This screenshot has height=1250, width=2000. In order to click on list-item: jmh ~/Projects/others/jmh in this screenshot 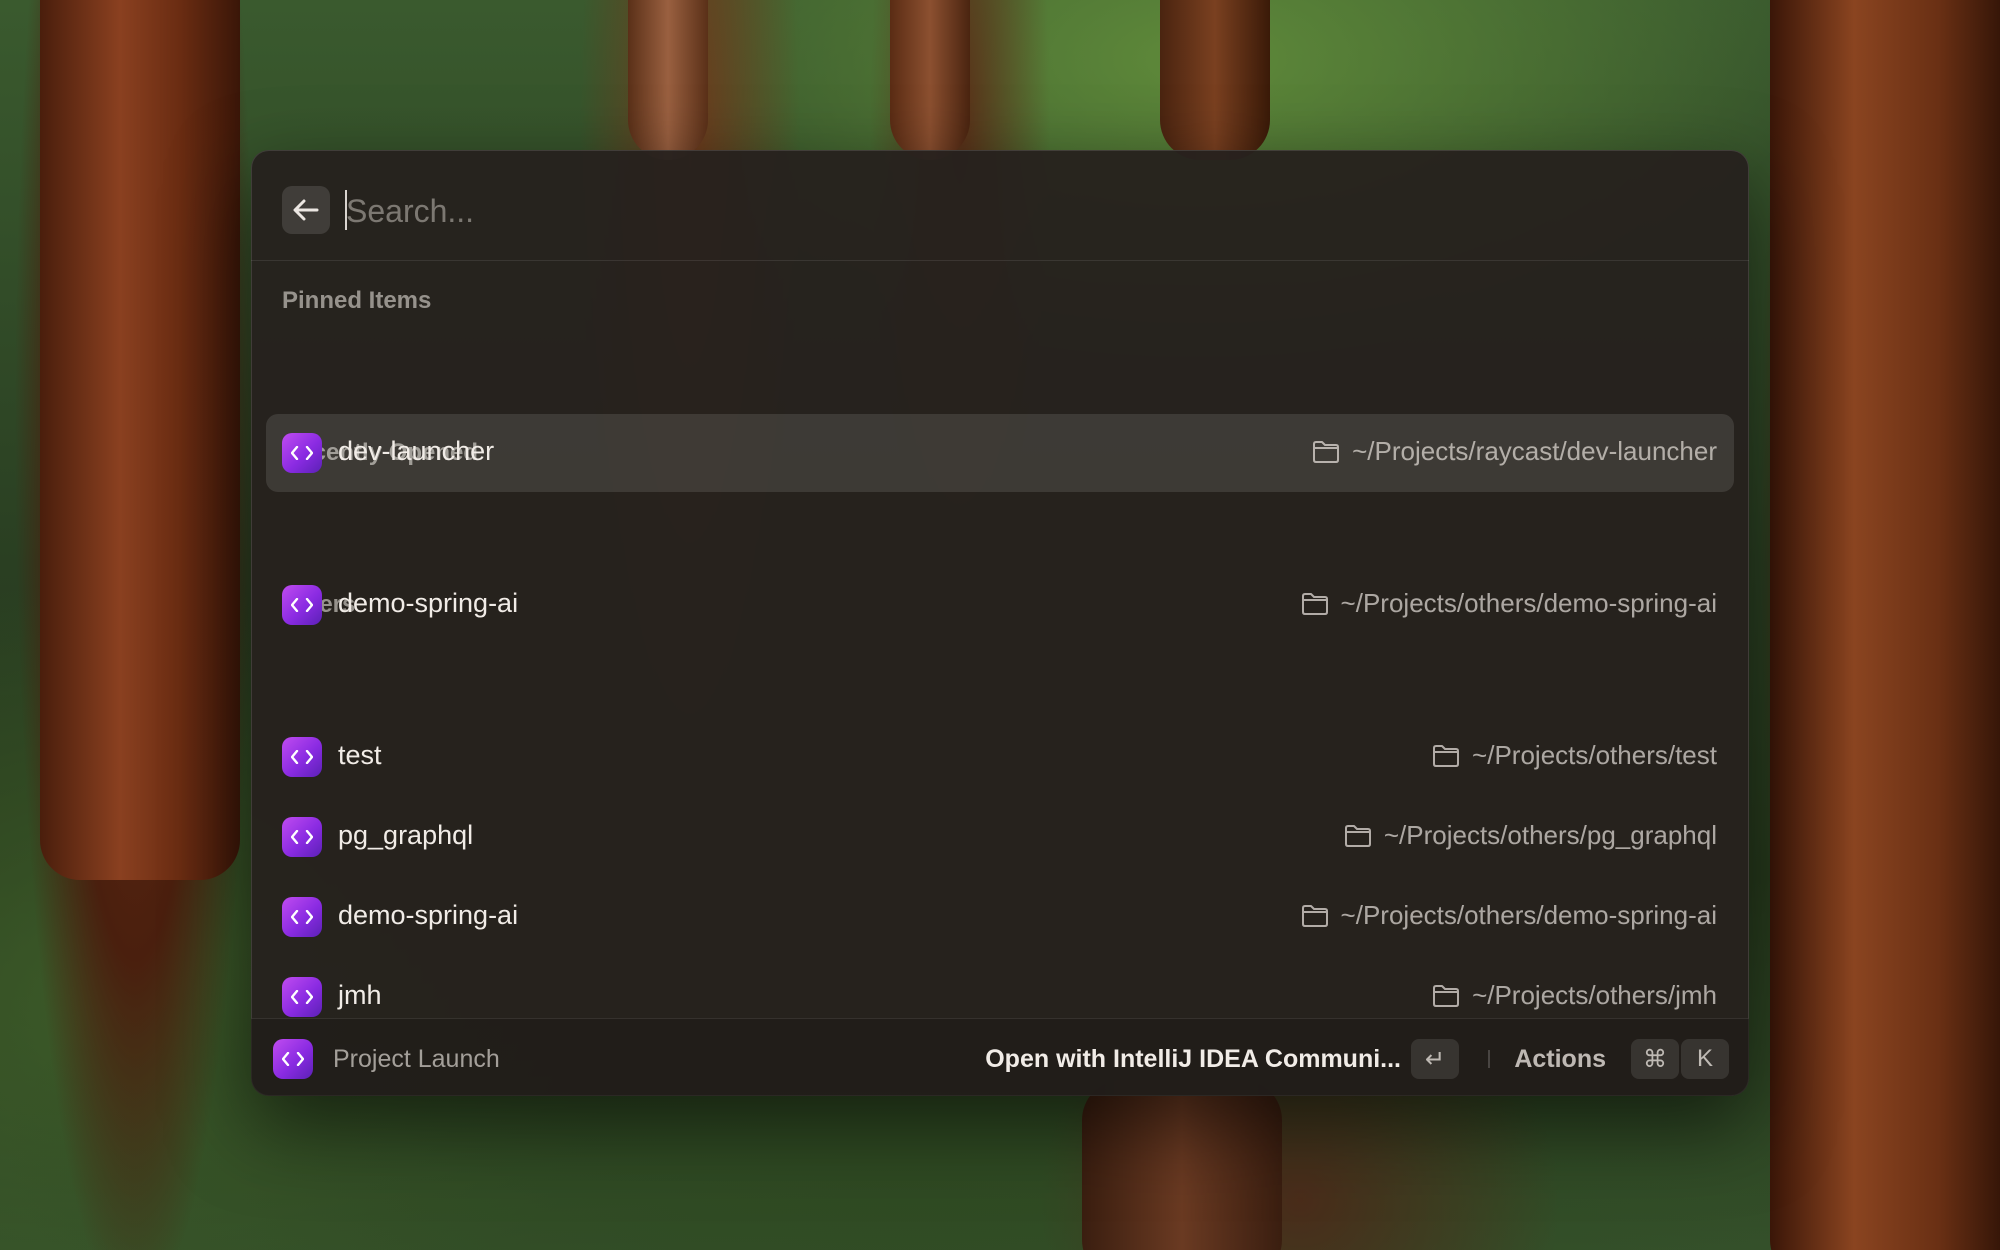, I will do `click(1000, 988)`.